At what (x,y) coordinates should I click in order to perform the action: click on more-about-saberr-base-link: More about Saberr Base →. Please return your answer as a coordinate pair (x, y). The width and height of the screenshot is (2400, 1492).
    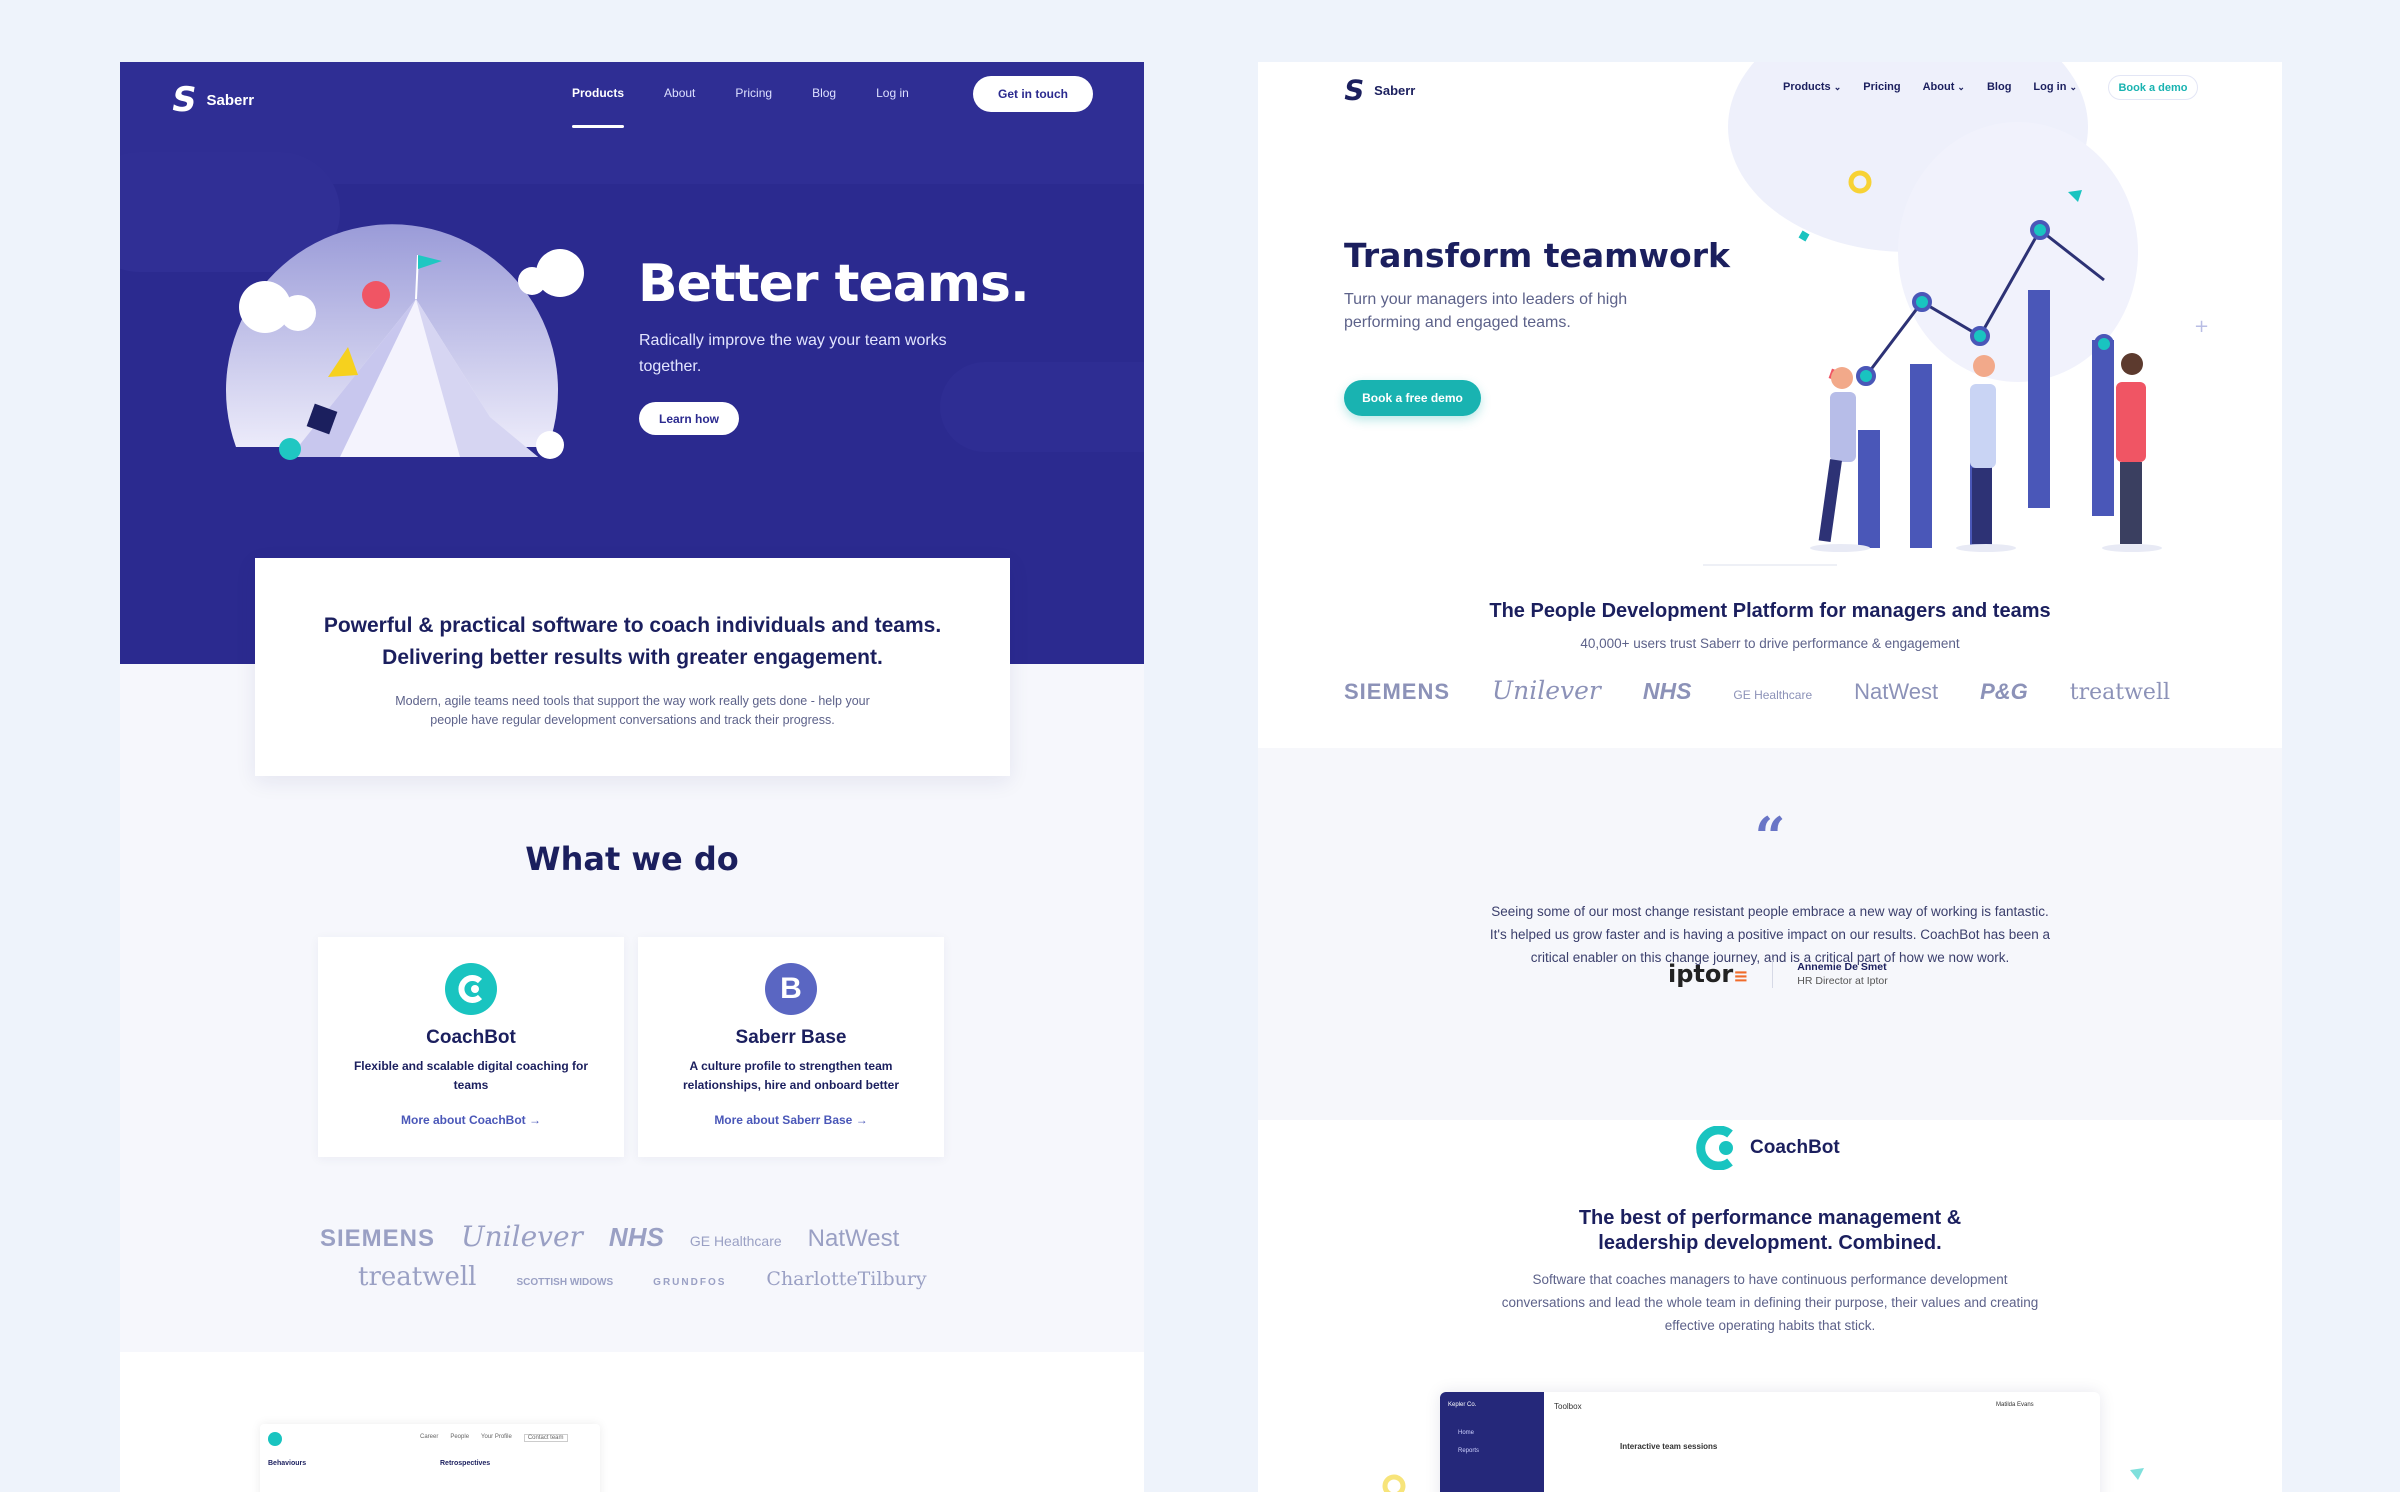
    Looking at the image, I should click on (791, 1120).